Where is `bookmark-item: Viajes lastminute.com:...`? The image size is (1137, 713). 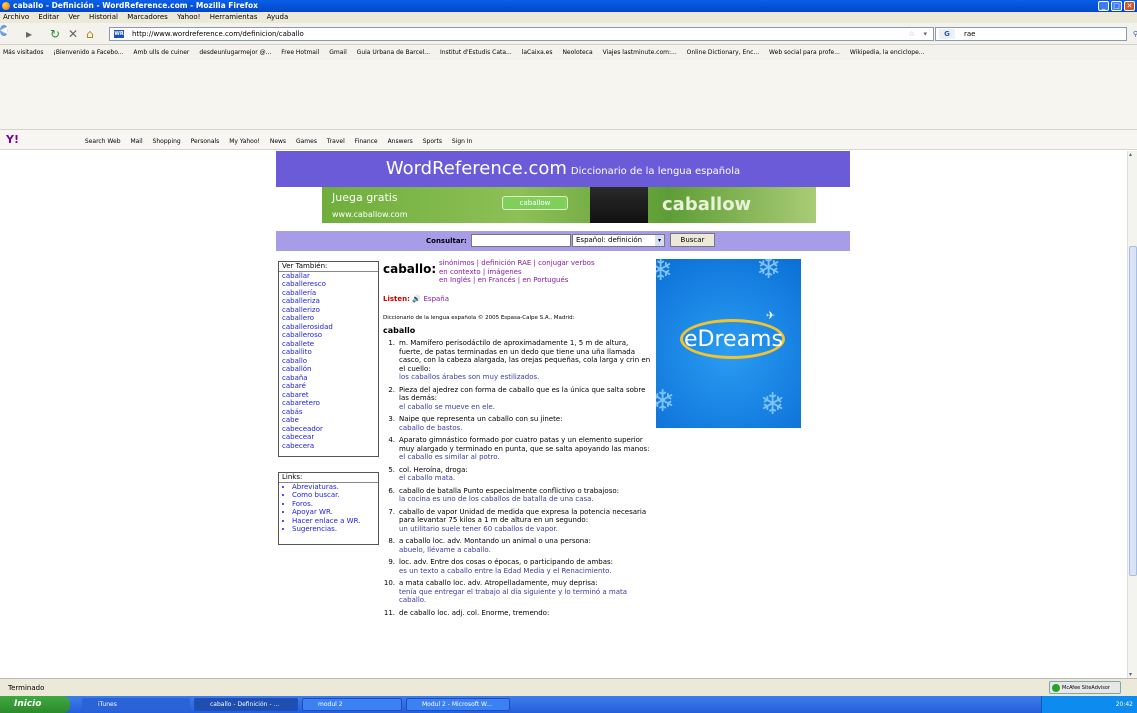 bookmark-item: Viajes lastminute.com:... is located at coordinates (640, 52).